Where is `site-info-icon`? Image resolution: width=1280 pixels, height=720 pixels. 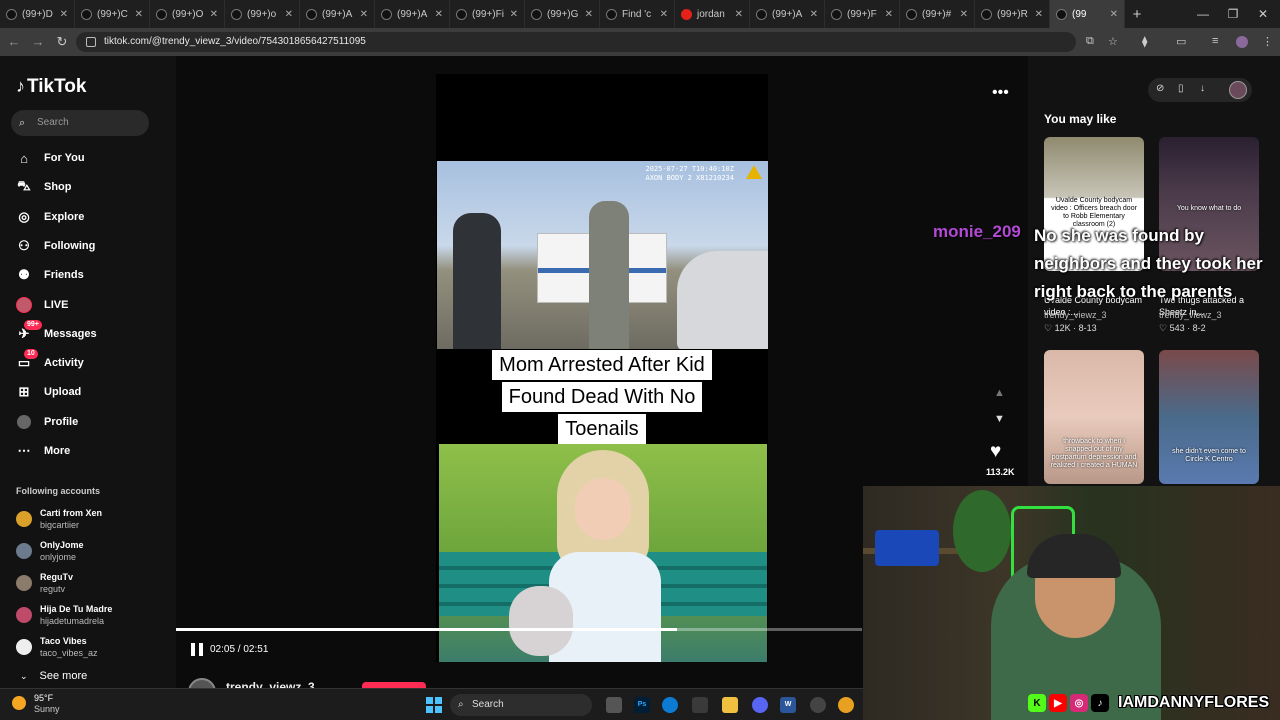
site-info-icon is located at coordinates (91, 42).